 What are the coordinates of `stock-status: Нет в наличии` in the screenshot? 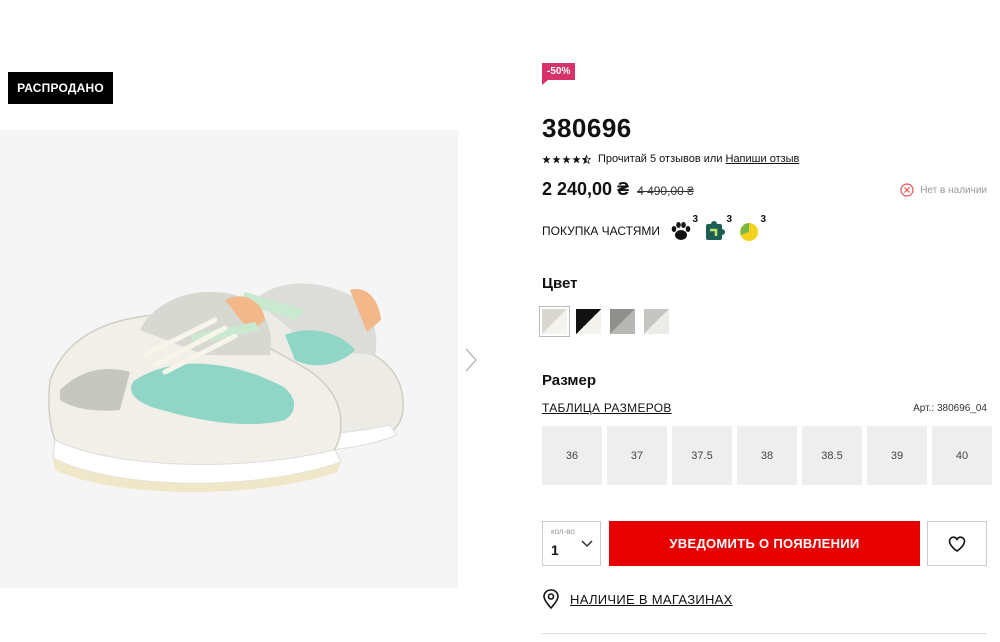 It's located at (943, 190).